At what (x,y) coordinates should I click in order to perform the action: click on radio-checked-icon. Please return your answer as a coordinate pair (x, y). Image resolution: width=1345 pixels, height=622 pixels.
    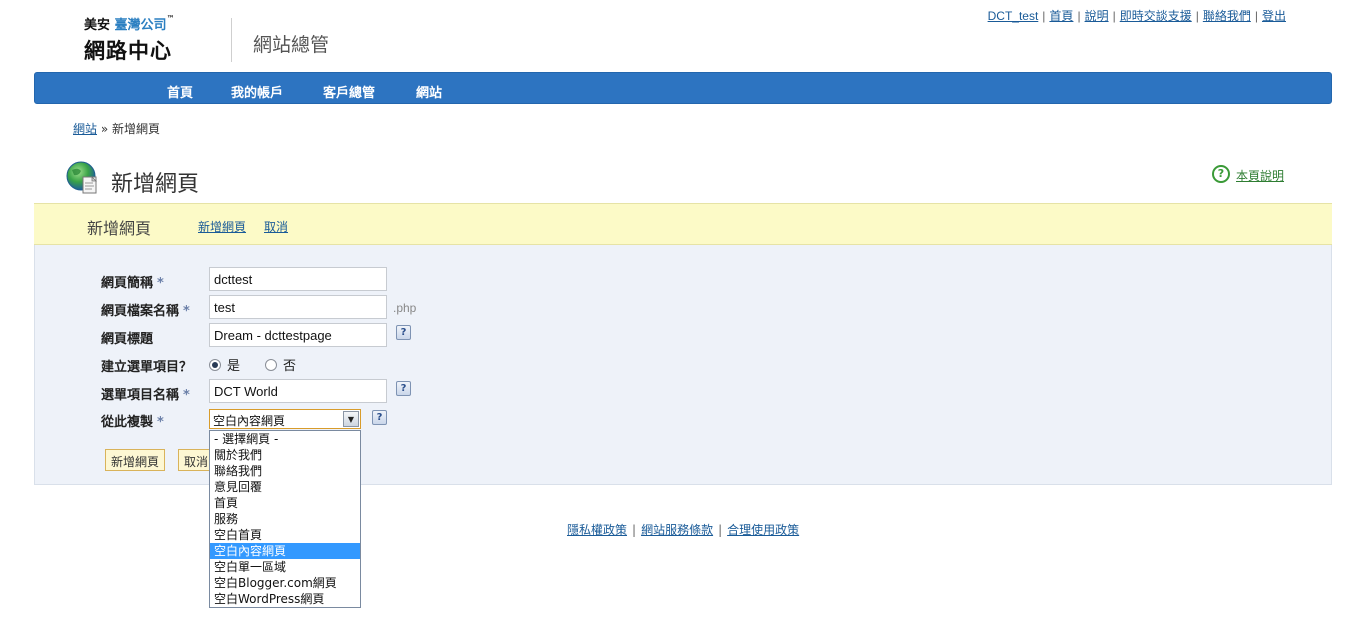
    Looking at the image, I should click on (215, 364).